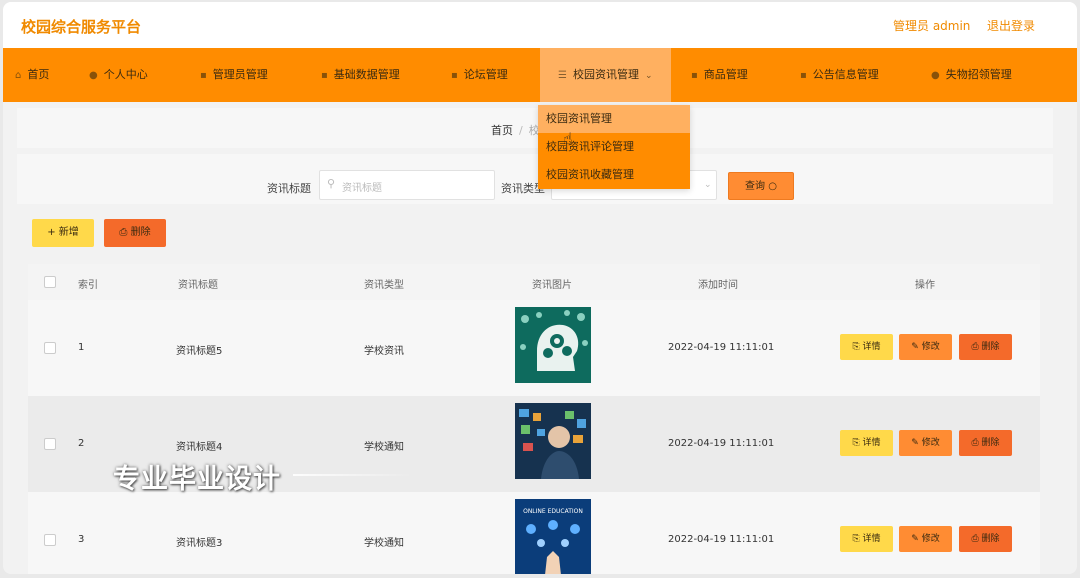 Image resolution: width=1080 pixels, height=578 pixels. I want to click on admin-icon: ▪, so click(203, 75).